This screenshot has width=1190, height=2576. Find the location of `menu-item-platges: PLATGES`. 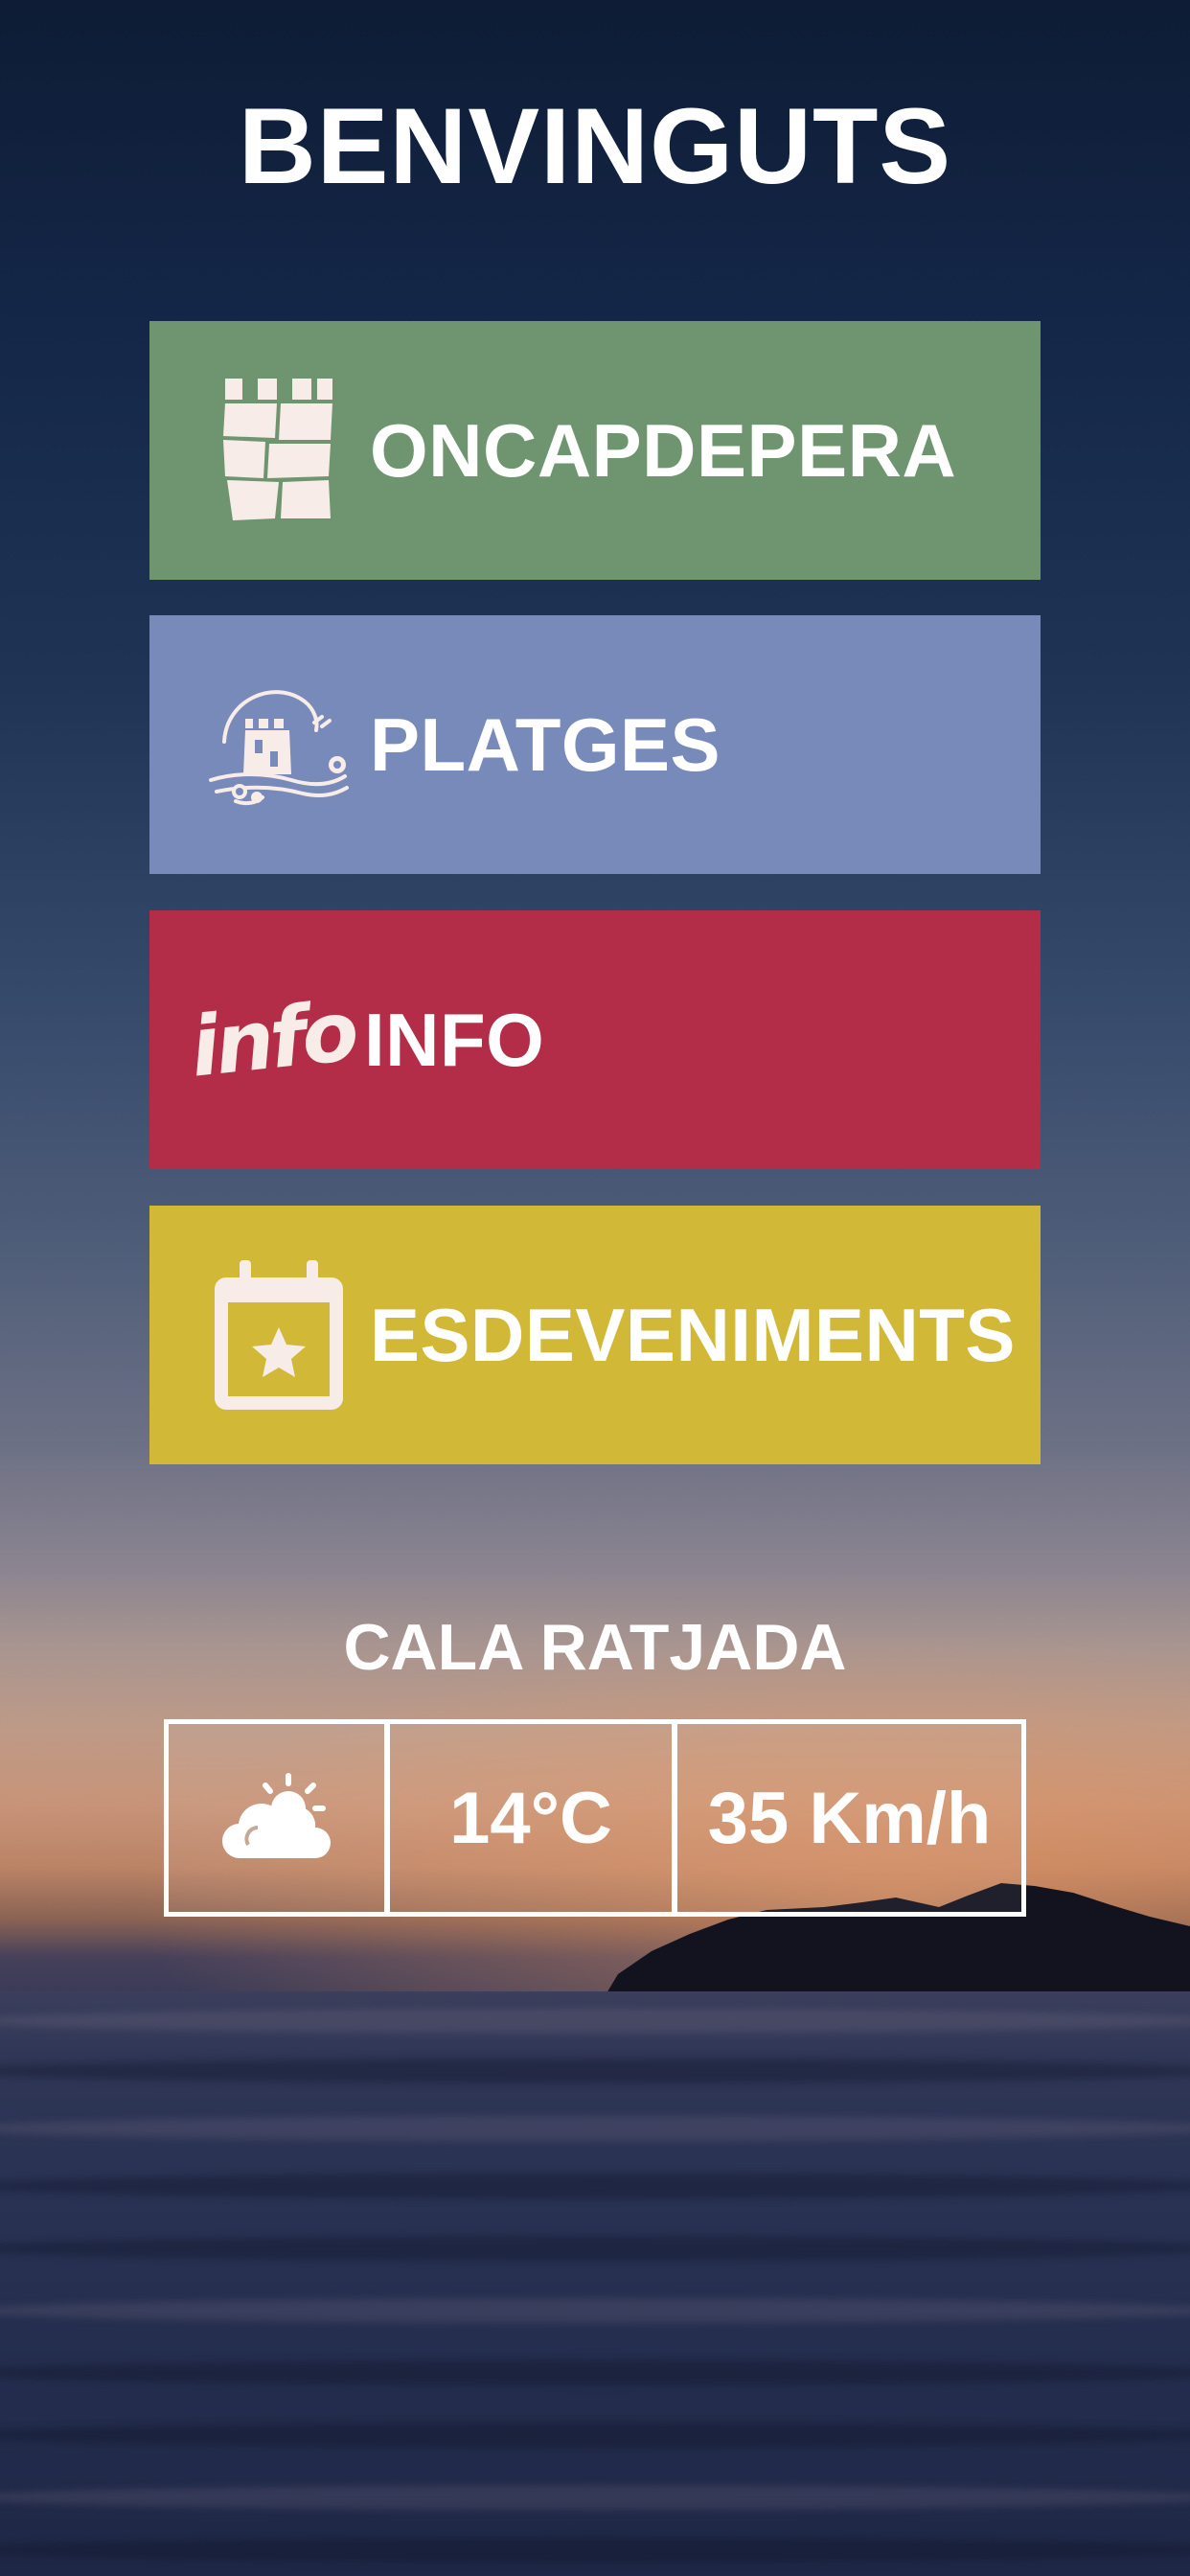

menu-item-platges: PLATGES is located at coordinates (595, 744).